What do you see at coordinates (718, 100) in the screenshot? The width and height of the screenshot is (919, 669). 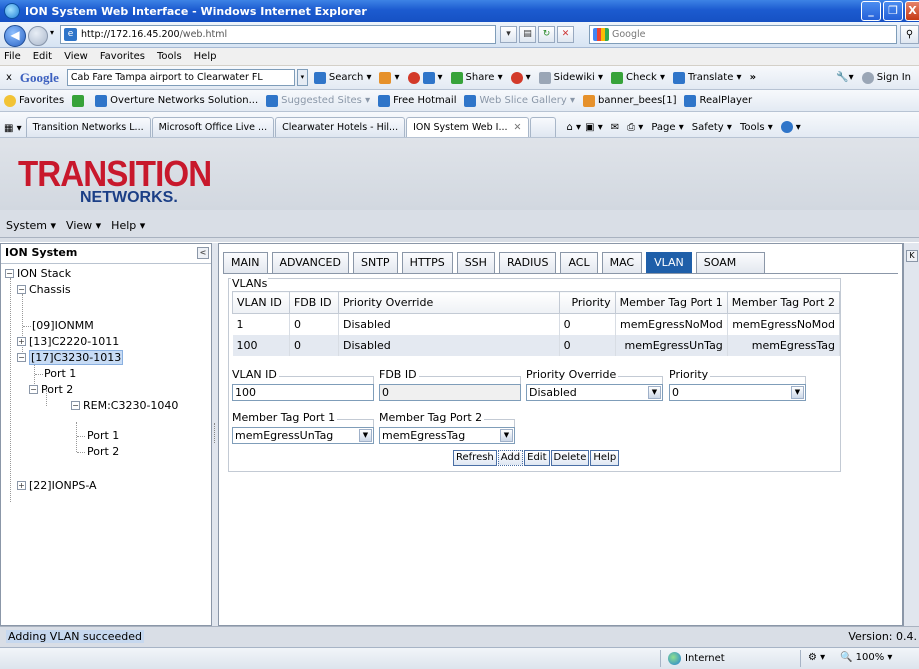 I see `favorite-item-realplayer: RealPlayer` at bounding box center [718, 100].